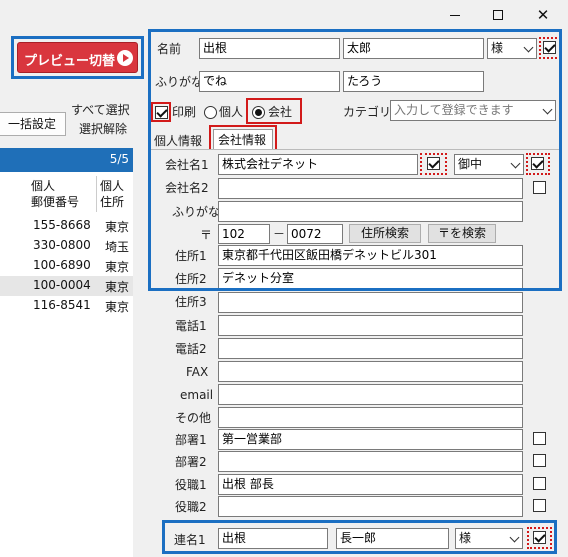 This screenshot has height=557, width=568. What do you see at coordinates (514, 537) in the screenshot?
I see `chevron-down-icon` at bounding box center [514, 537].